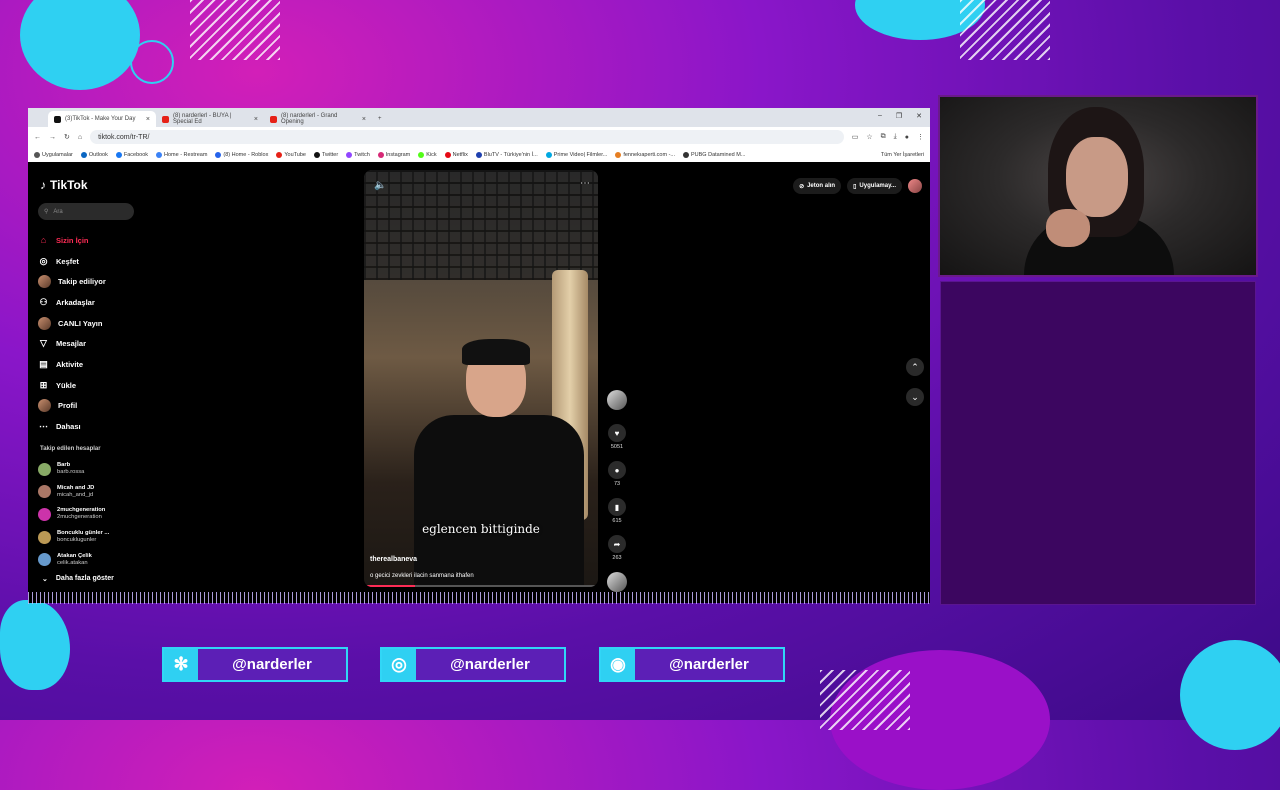  What do you see at coordinates (895, 137) in the screenshot?
I see `download-icon: ⤓` at bounding box center [895, 137].